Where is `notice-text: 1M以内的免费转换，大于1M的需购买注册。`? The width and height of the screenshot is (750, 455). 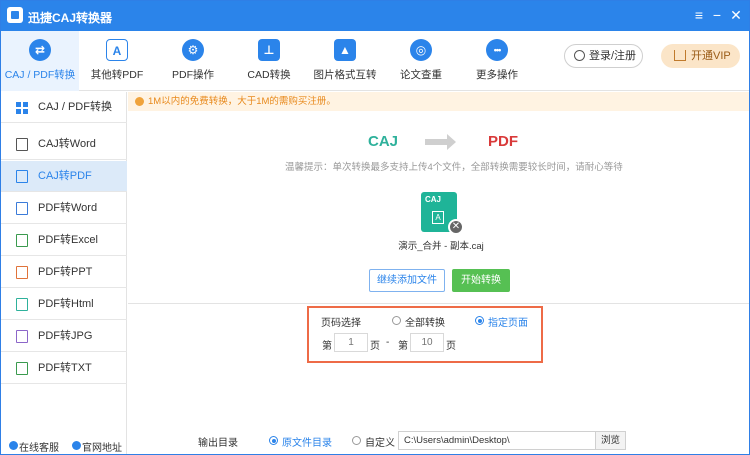 notice-text: 1M以内的免费转换，大于1M的需购买注册。 is located at coordinates (242, 101).